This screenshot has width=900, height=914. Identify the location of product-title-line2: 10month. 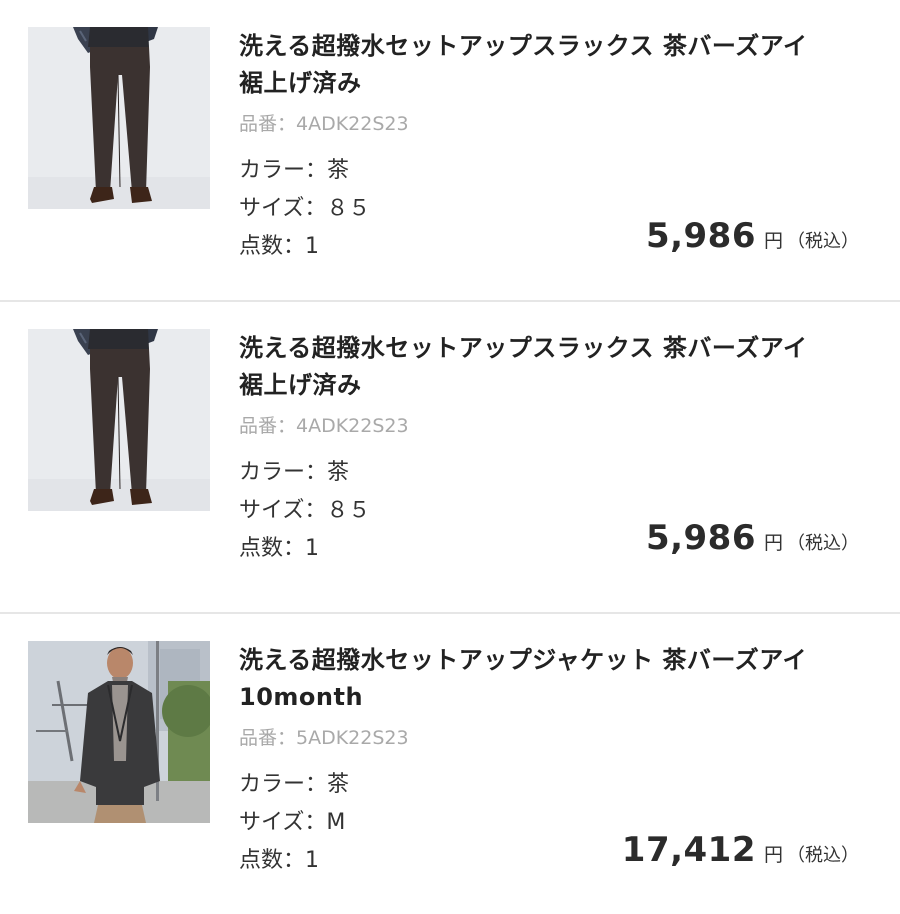
(559, 697).